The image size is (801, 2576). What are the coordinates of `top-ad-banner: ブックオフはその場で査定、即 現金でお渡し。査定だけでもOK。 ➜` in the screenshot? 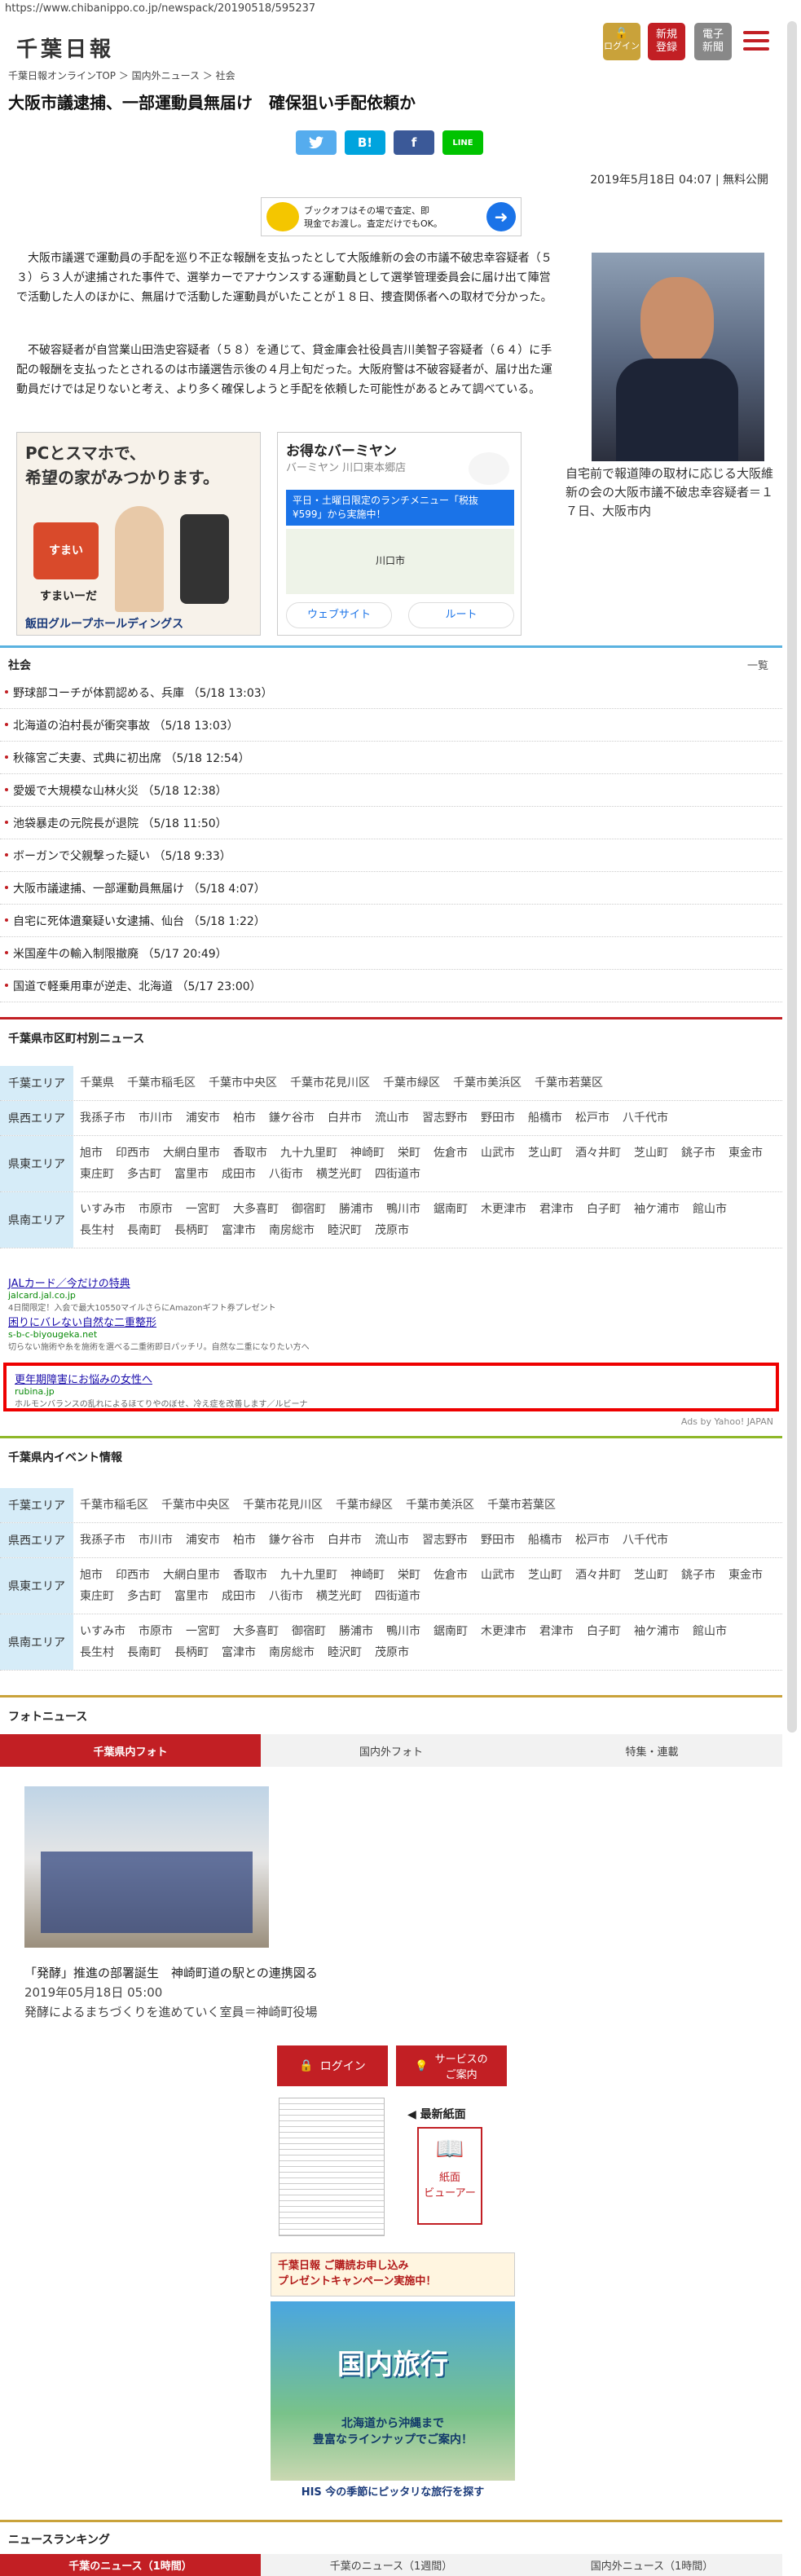 It's located at (392, 217).